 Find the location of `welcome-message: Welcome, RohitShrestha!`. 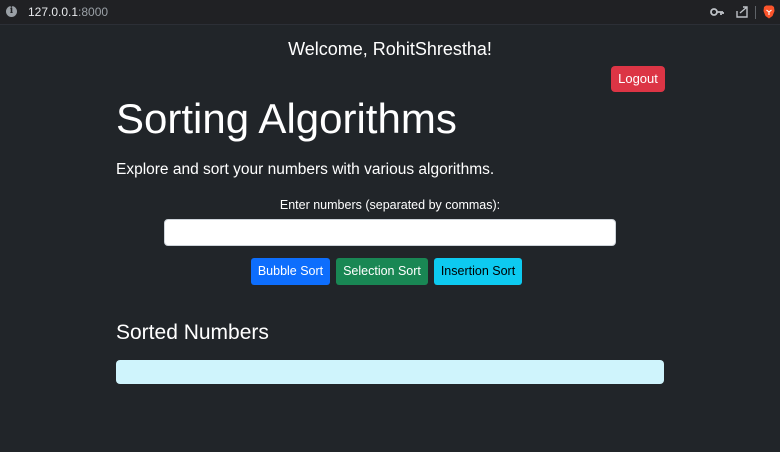

welcome-message: Welcome, RohitShrestha! is located at coordinates (390, 49).